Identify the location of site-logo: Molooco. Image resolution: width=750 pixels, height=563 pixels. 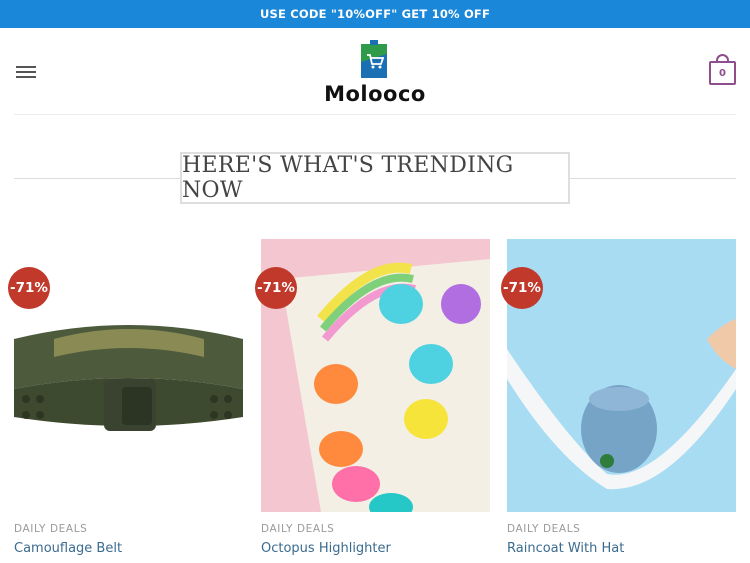
(375, 74).